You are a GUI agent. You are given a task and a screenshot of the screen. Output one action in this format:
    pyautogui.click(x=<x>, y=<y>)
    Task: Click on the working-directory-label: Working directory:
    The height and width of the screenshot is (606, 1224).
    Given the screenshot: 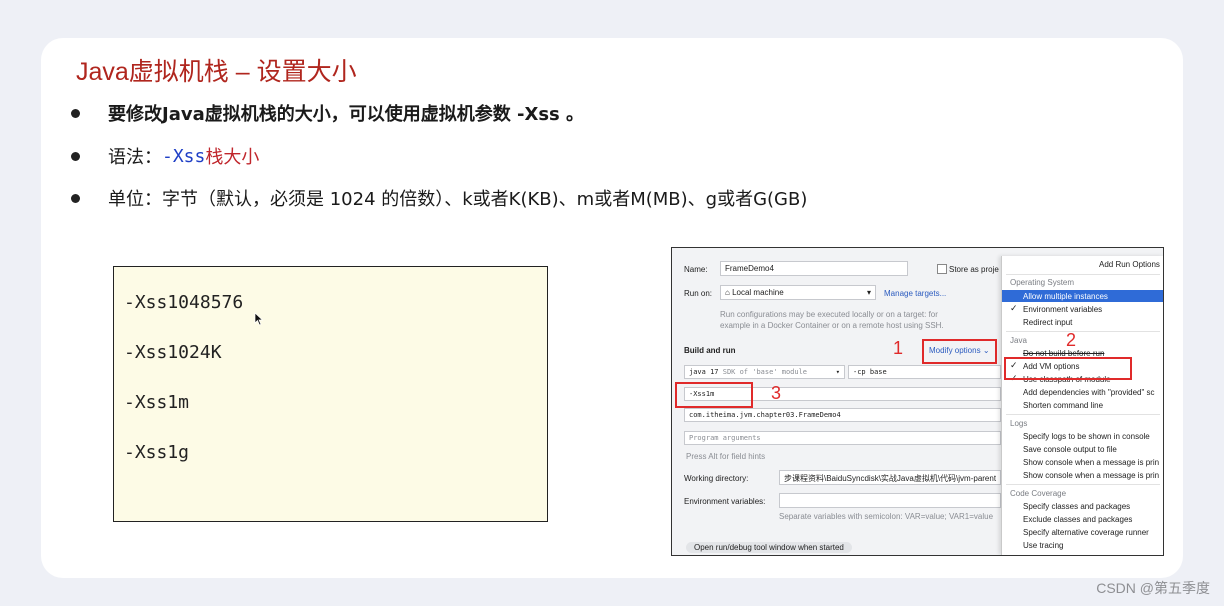 What is the action you would take?
    pyautogui.click(x=716, y=478)
    